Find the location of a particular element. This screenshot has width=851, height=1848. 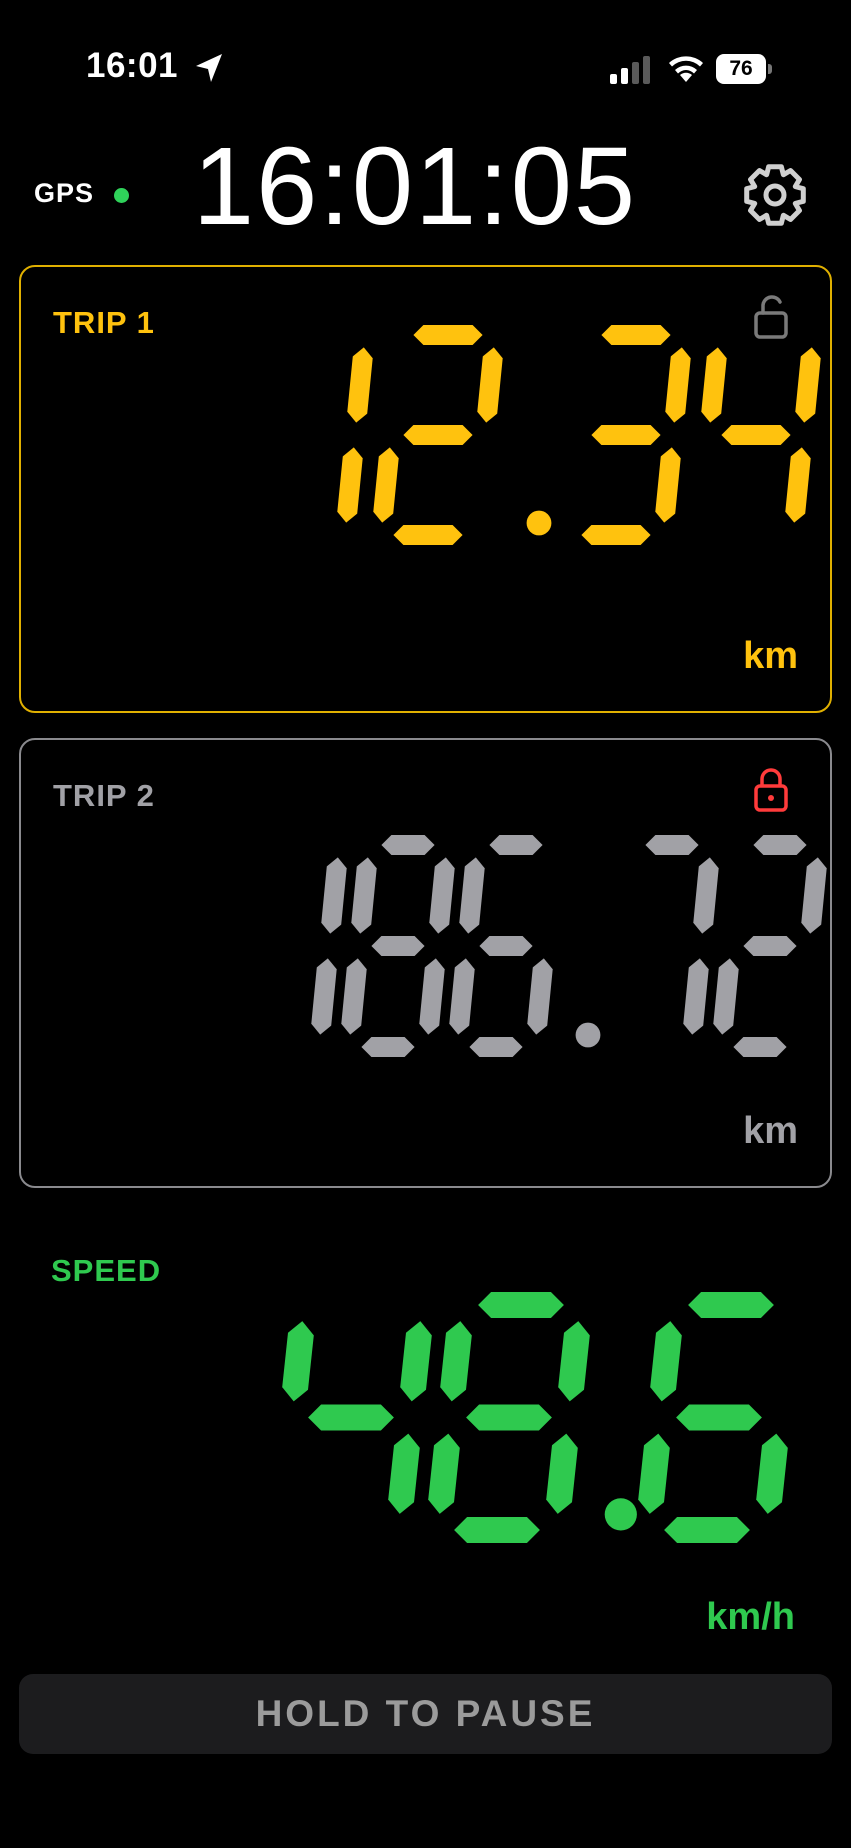

battery-icon: 76 is located at coordinates (745, 69).